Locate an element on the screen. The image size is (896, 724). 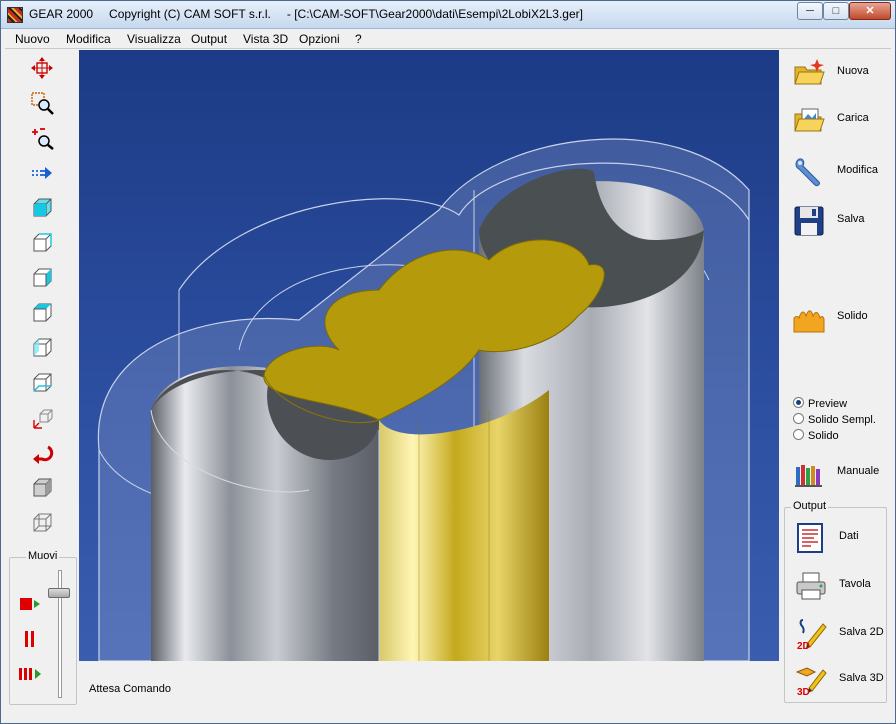
open-folder-icon is located at coordinates (809, 120).